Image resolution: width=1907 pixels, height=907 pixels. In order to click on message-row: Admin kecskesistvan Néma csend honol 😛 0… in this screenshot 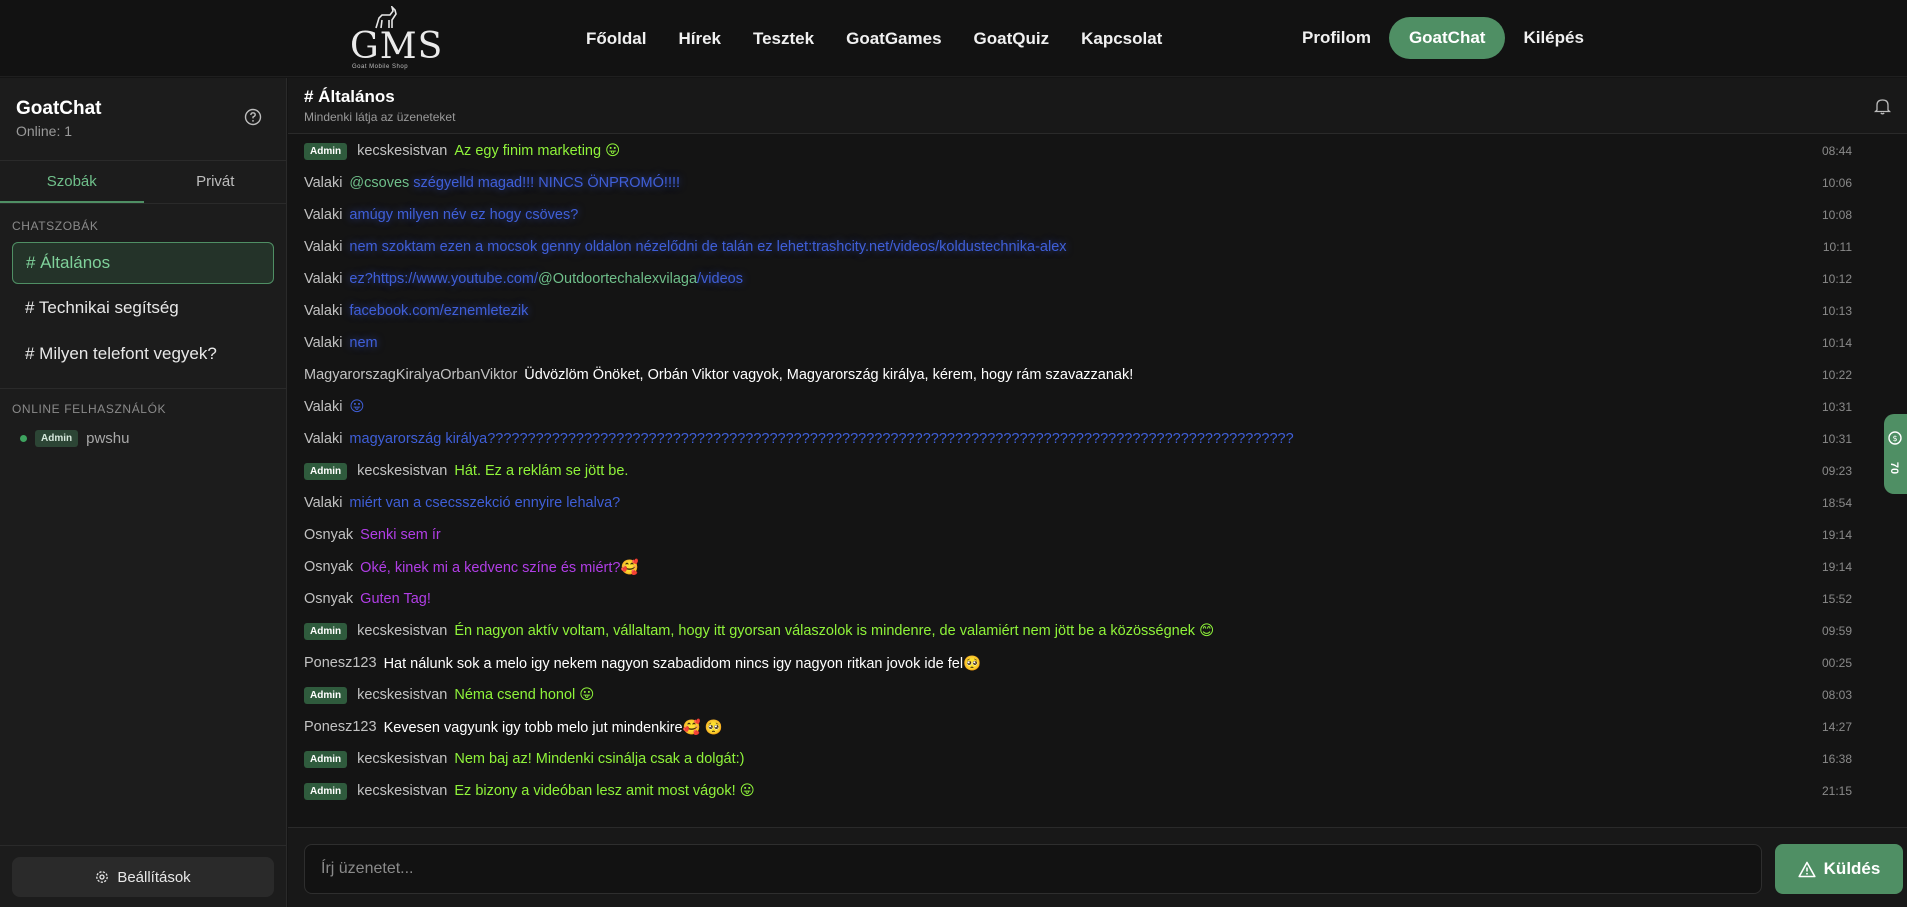, I will do `click(1078, 695)`.